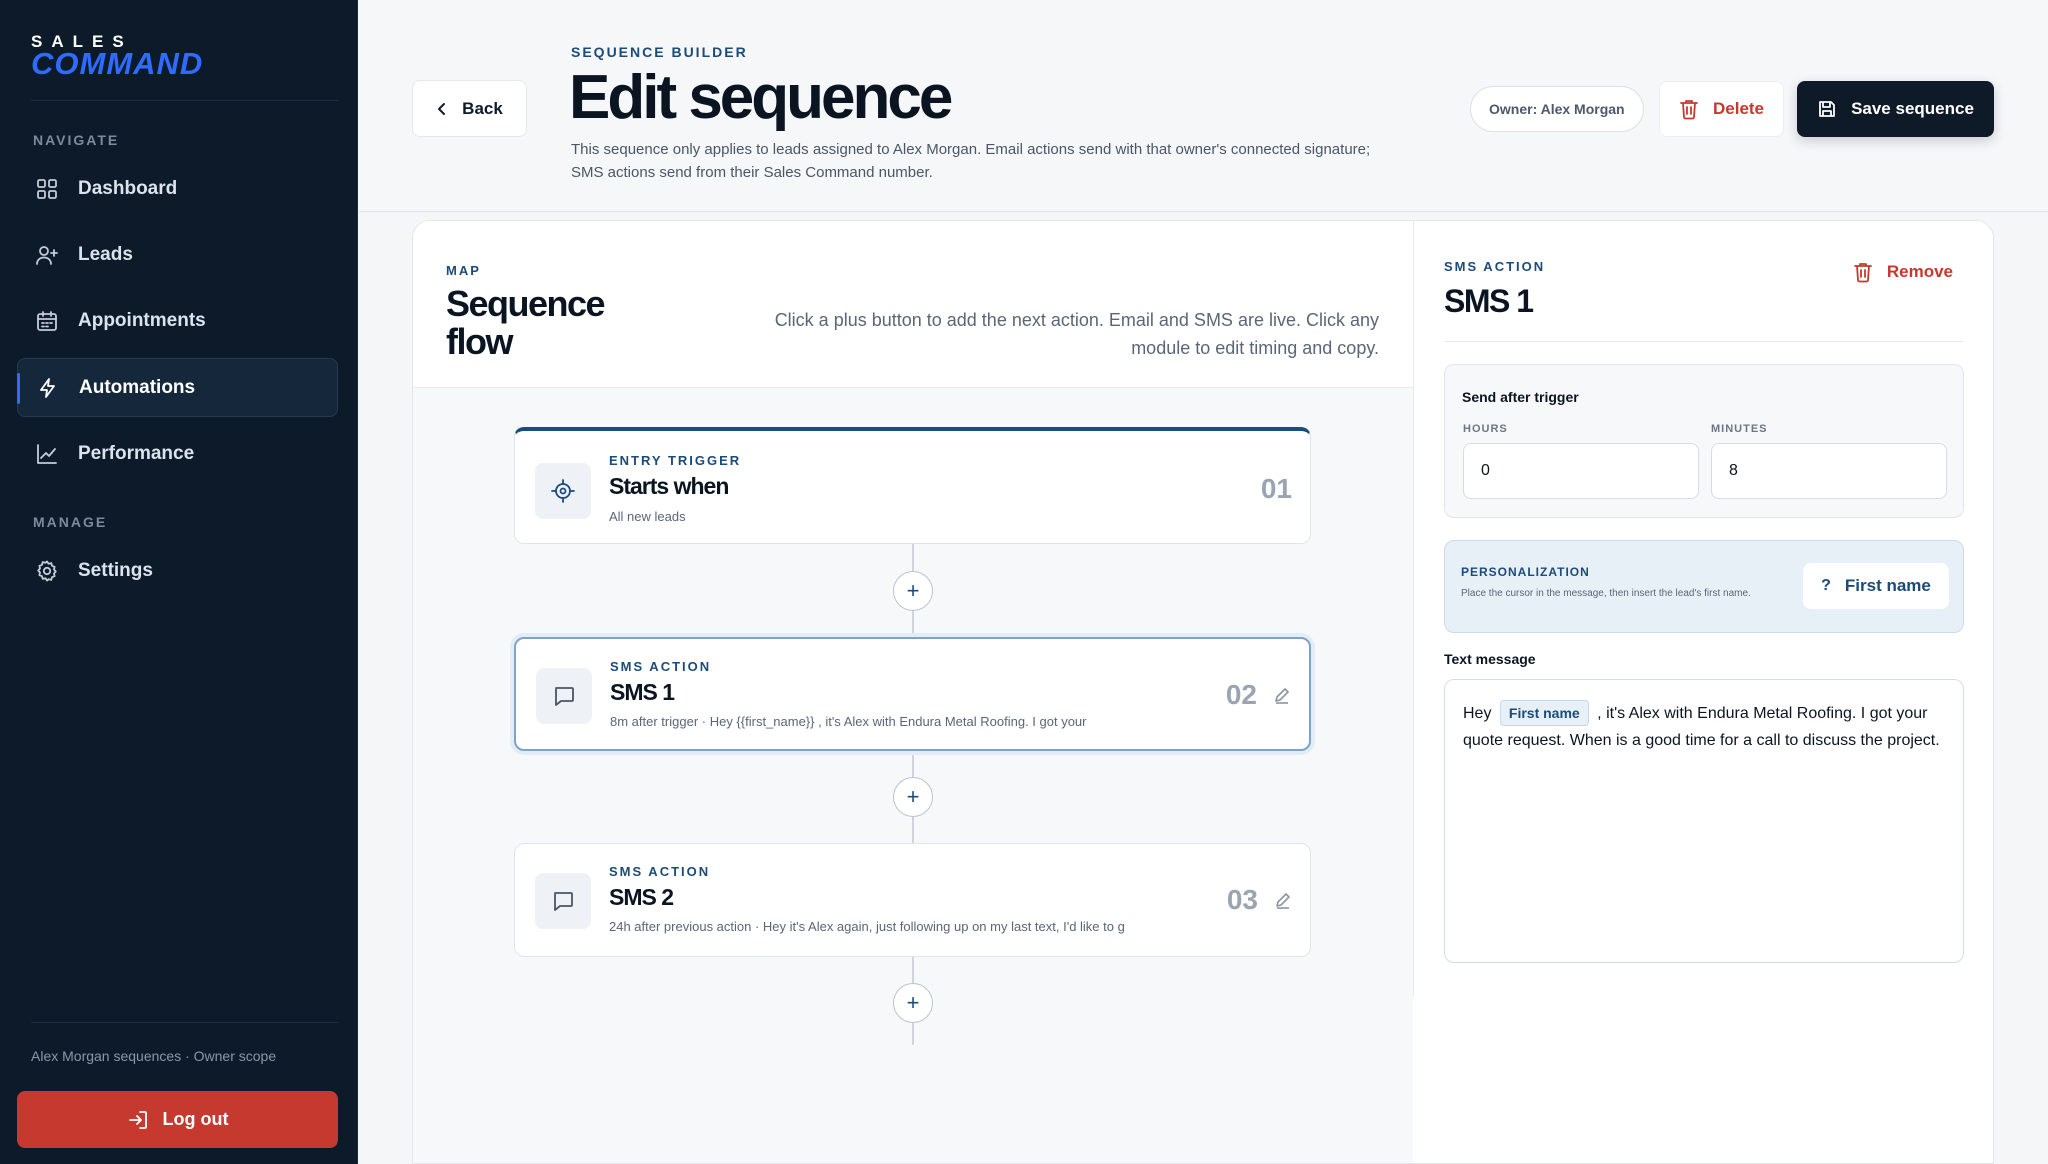 This screenshot has width=2048, height=1164. What do you see at coordinates (659, 52) in the screenshot?
I see `page-eyebrow: SEQUENCE BUILDER` at bounding box center [659, 52].